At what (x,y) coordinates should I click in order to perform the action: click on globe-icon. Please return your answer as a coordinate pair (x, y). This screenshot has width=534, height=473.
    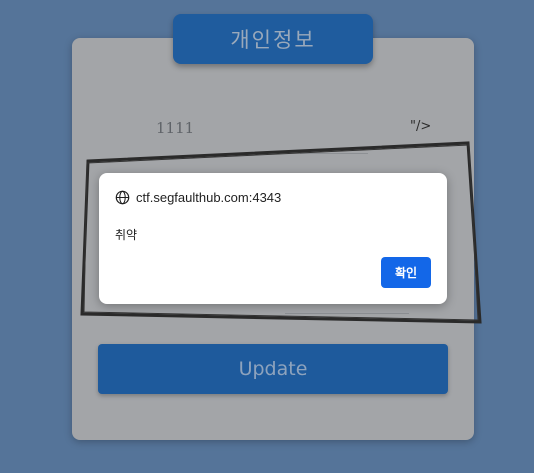
    Looking at the image, I should click on (122, 197).